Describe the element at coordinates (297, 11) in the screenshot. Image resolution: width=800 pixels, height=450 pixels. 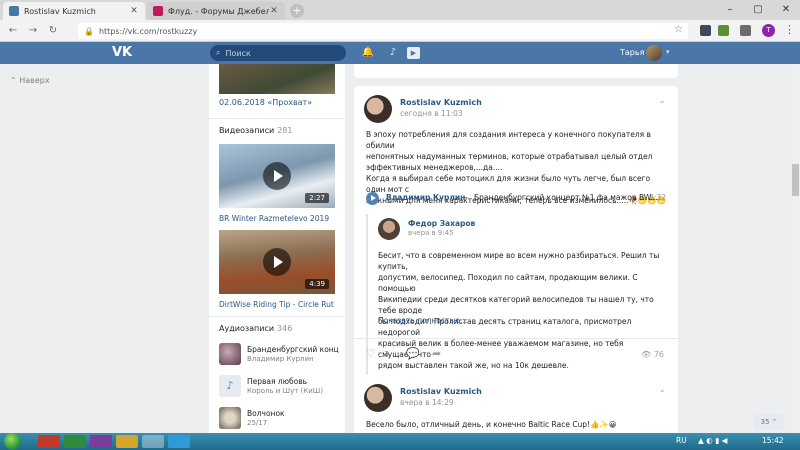
I see `new-tab-button: +` at that location.